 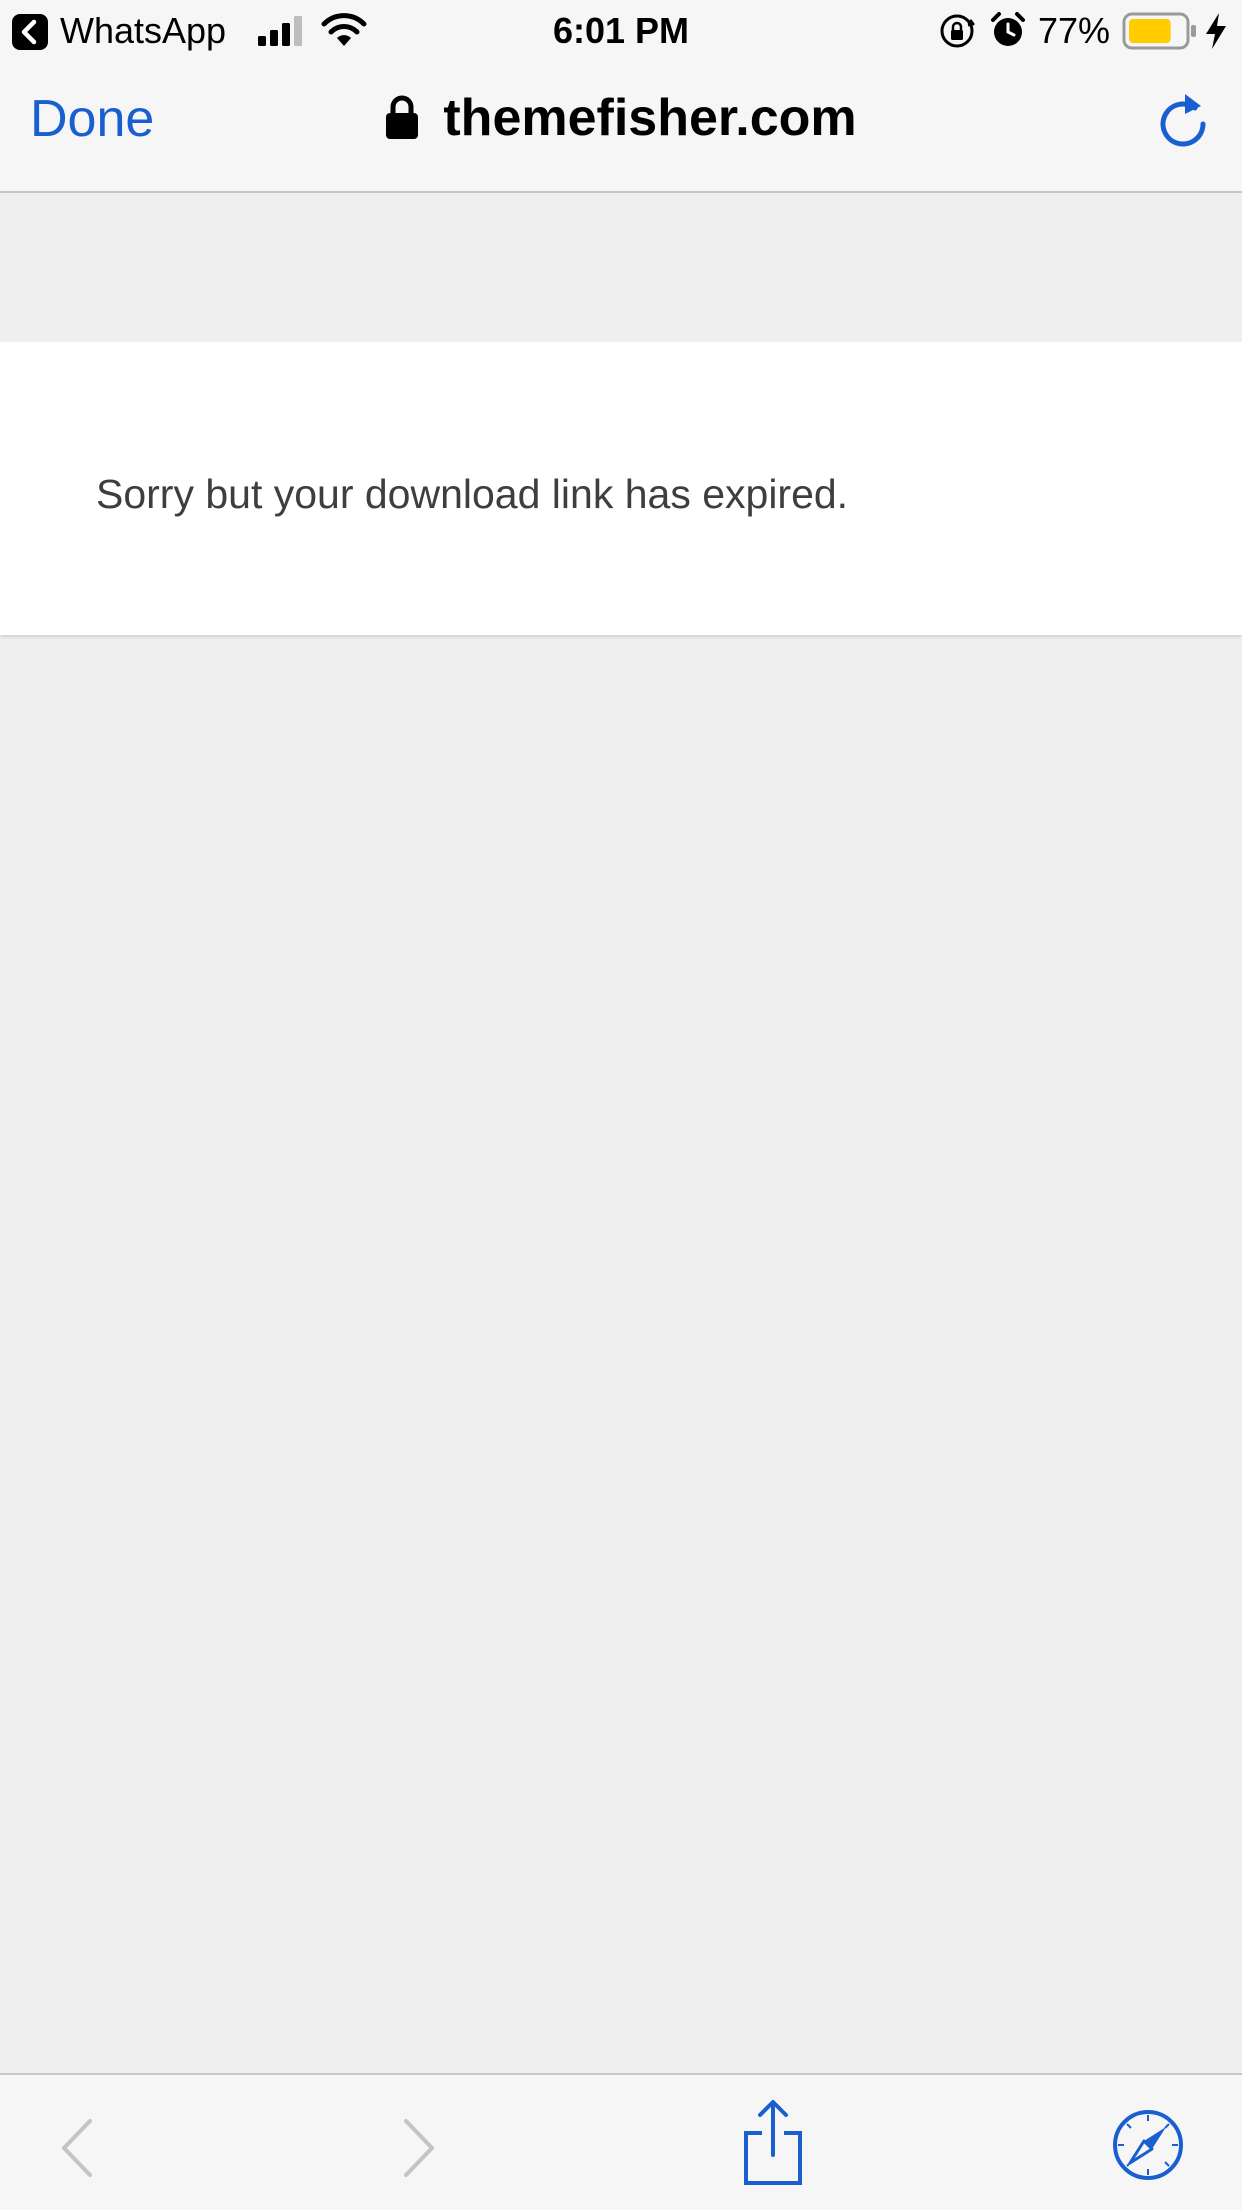 I want to click on status-bar: WhatsApp 6:01 PM 77%, so click(x=621, y=30).